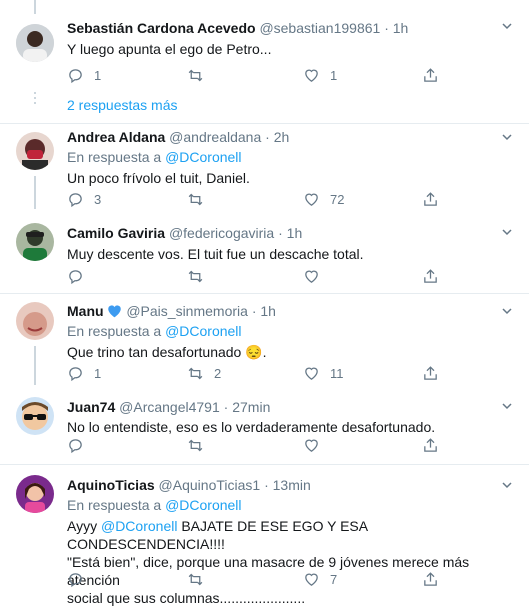 The width and height of the screenshot is (529, 607). Describe the element at coordinates (337, 373) in the screenshot. I see `like-count: 11` at that location.